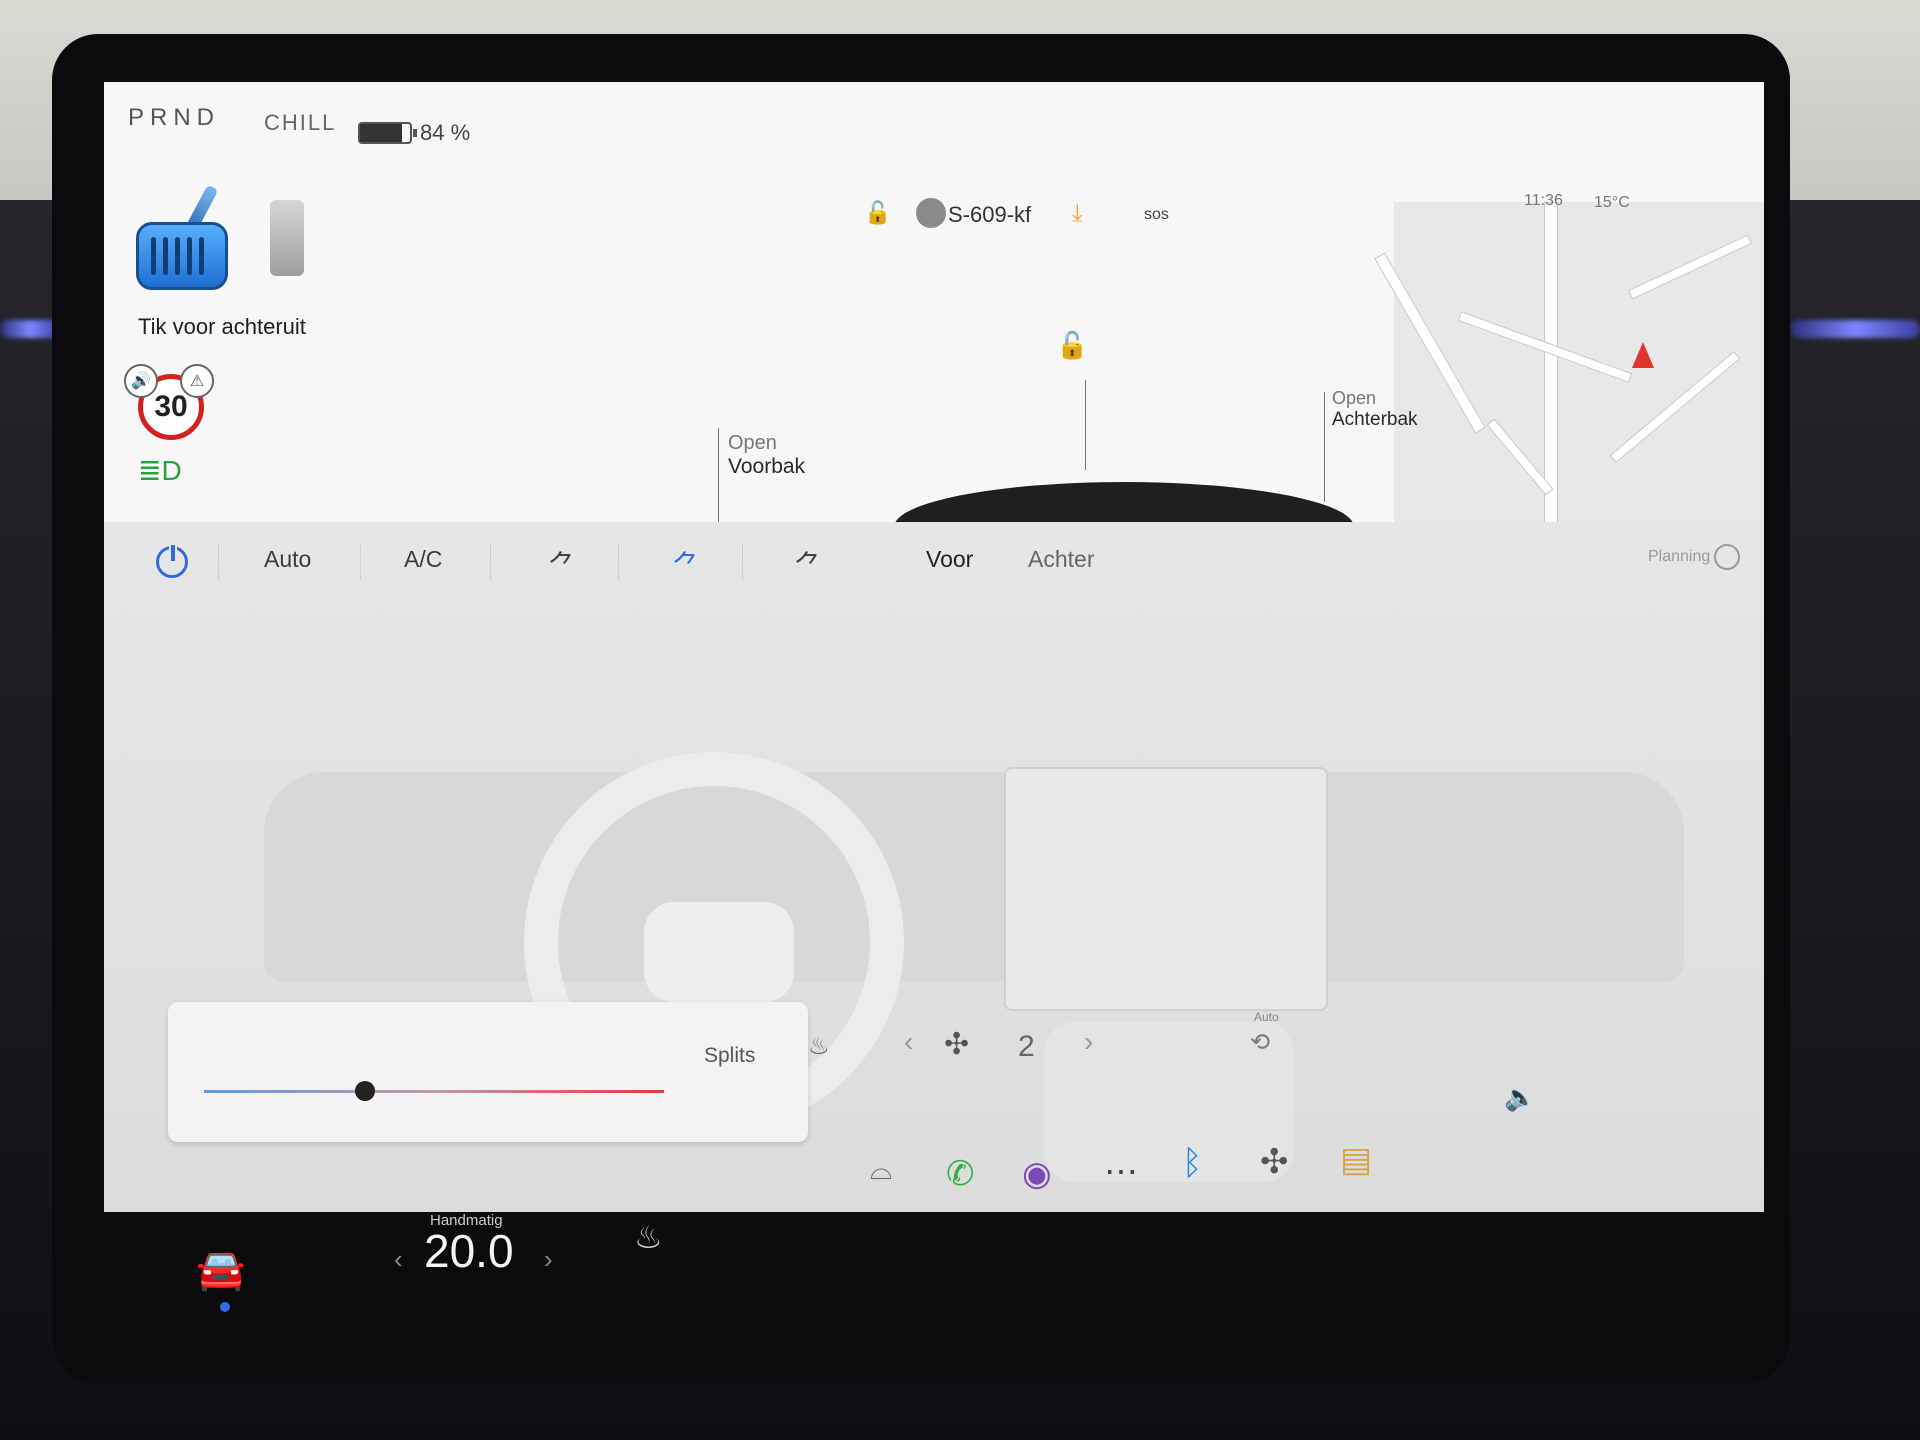 The image size is (1920, 1440). Describe the element at coordinates (488, 1072) in the screenshot. I see `temperature-card: Splits` at that location.